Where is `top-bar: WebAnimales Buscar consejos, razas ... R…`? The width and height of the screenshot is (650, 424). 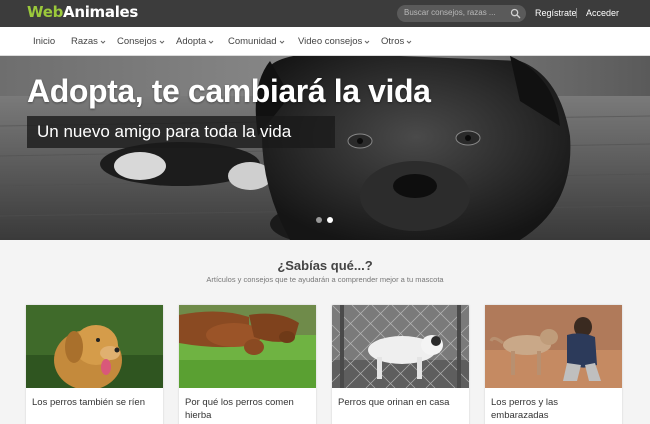
top-bar: WebAnimales Buscar consejos, razas ... R… is located at coordinates (325, 13).